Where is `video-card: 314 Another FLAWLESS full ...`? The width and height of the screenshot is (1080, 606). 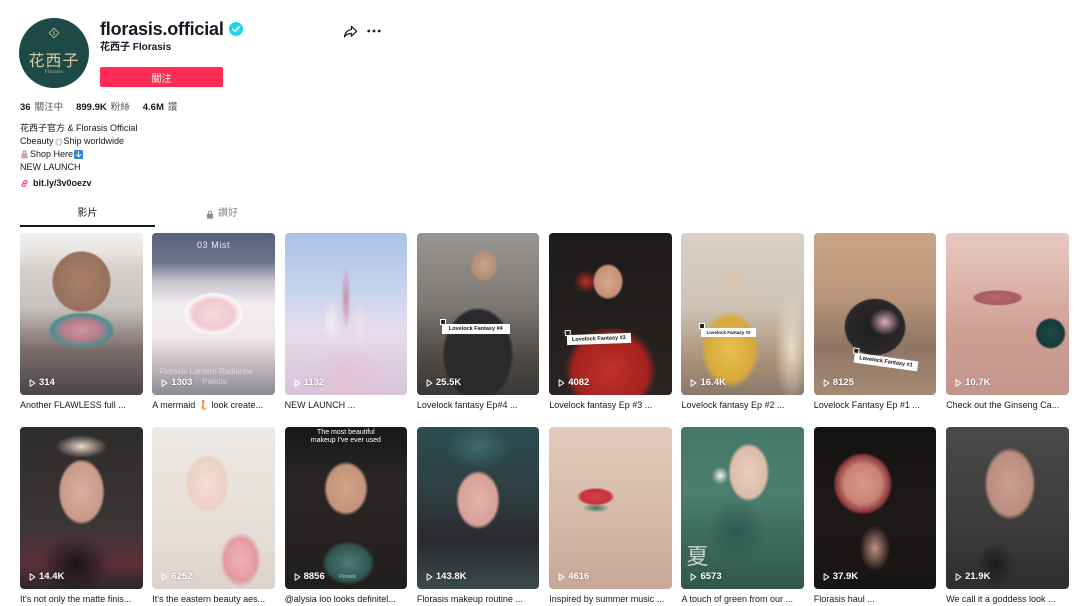 video-card: 314 Another FLAWLESS full ... is located at coordinates (81, 322).